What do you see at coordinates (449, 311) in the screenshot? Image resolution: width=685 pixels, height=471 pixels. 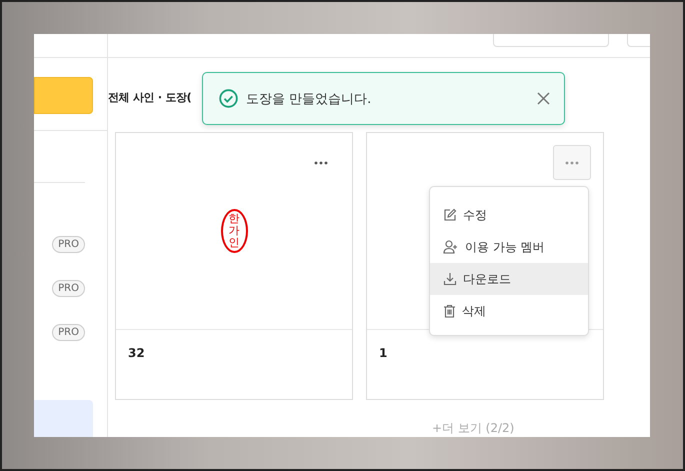 I see `trash-icon` at bounding box center [449, 311].